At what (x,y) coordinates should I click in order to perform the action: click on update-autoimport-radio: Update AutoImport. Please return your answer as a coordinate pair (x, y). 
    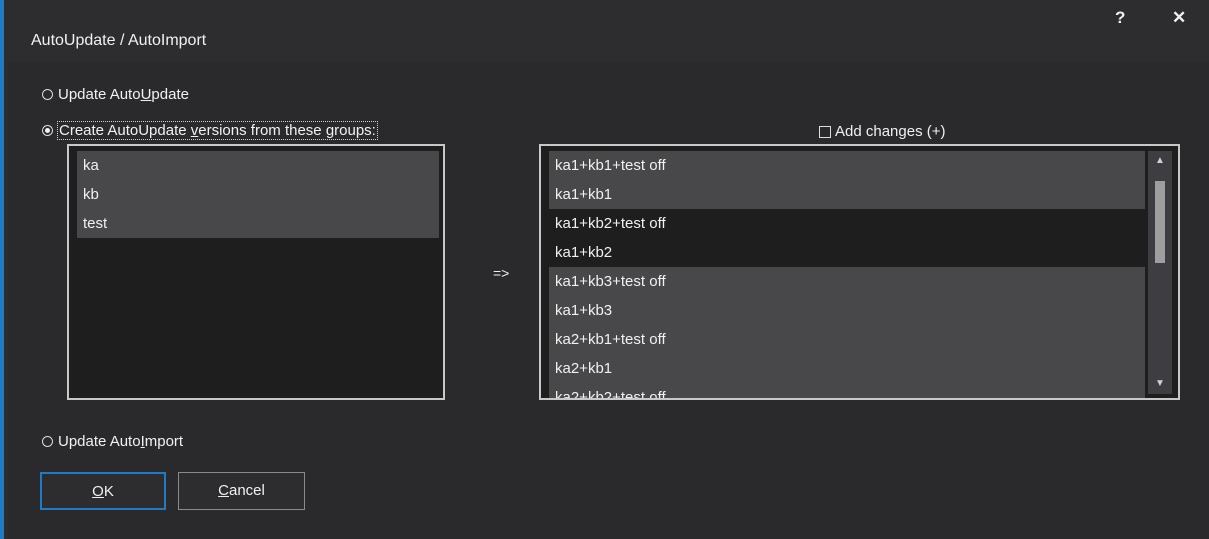
    Looking at the image, I should click on (112, 441).